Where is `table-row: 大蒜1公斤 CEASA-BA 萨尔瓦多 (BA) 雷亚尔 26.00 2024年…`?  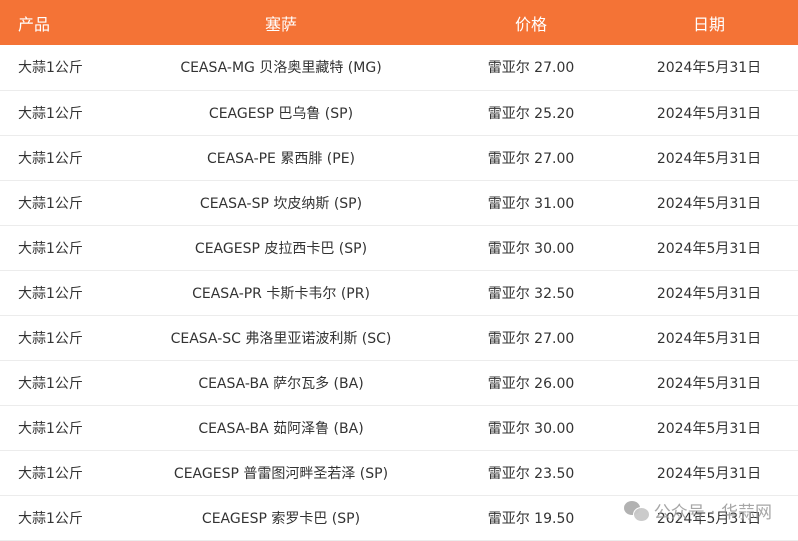 table-row: 大蒜1公斤 CEASA-BA 萨尔瓦多 (BA) 雷亚尔 26.00 2024年… is located at coordinates (399, 382).